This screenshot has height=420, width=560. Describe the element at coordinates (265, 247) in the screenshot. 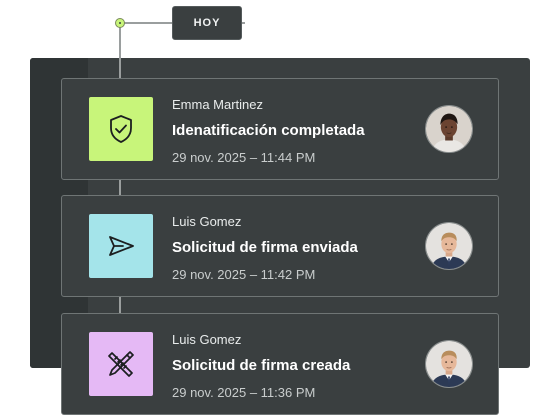

I see `card-title: Solicitud de firma enviada` at that location.